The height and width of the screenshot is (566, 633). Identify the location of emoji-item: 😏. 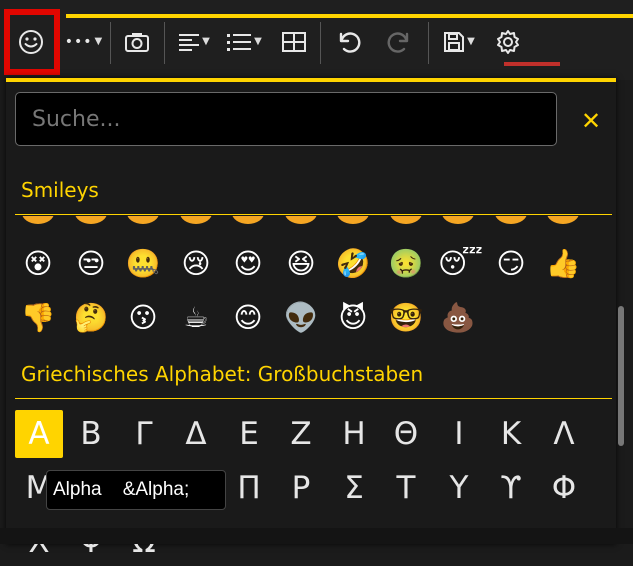
(511, 264).